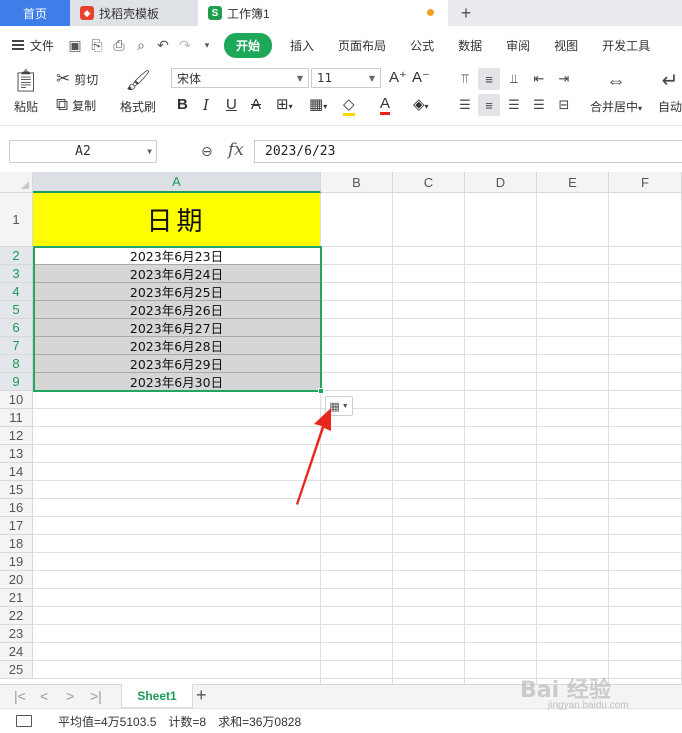  Describe the element at coordinates (16, 346) in the screenshot. I see `row-header-7: 7` at that location.